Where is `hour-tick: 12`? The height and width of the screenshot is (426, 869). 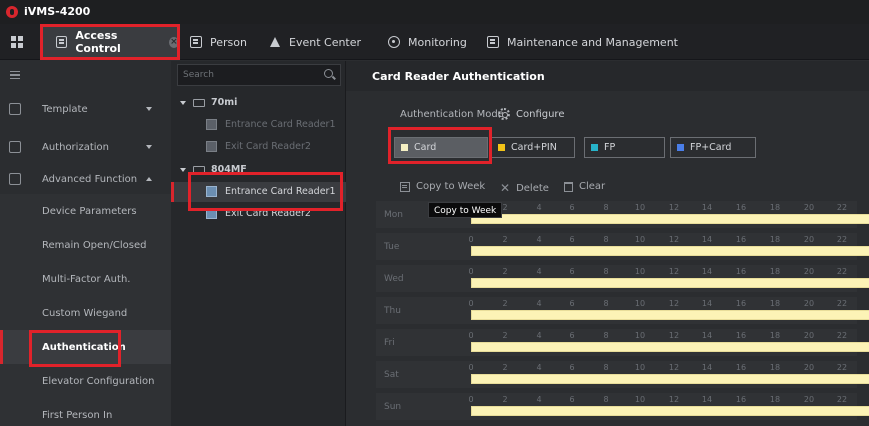 hour-tick: 12 is located at coordinates (674, 239).